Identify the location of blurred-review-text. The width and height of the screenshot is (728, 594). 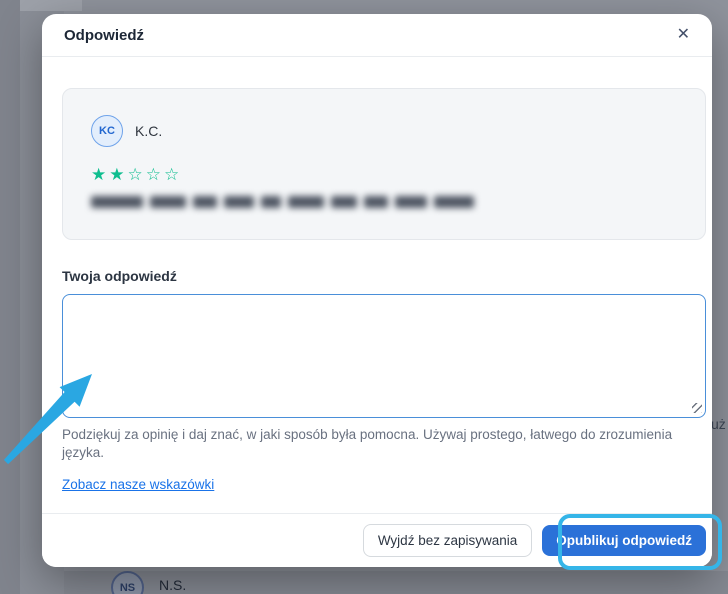
(384, 202).